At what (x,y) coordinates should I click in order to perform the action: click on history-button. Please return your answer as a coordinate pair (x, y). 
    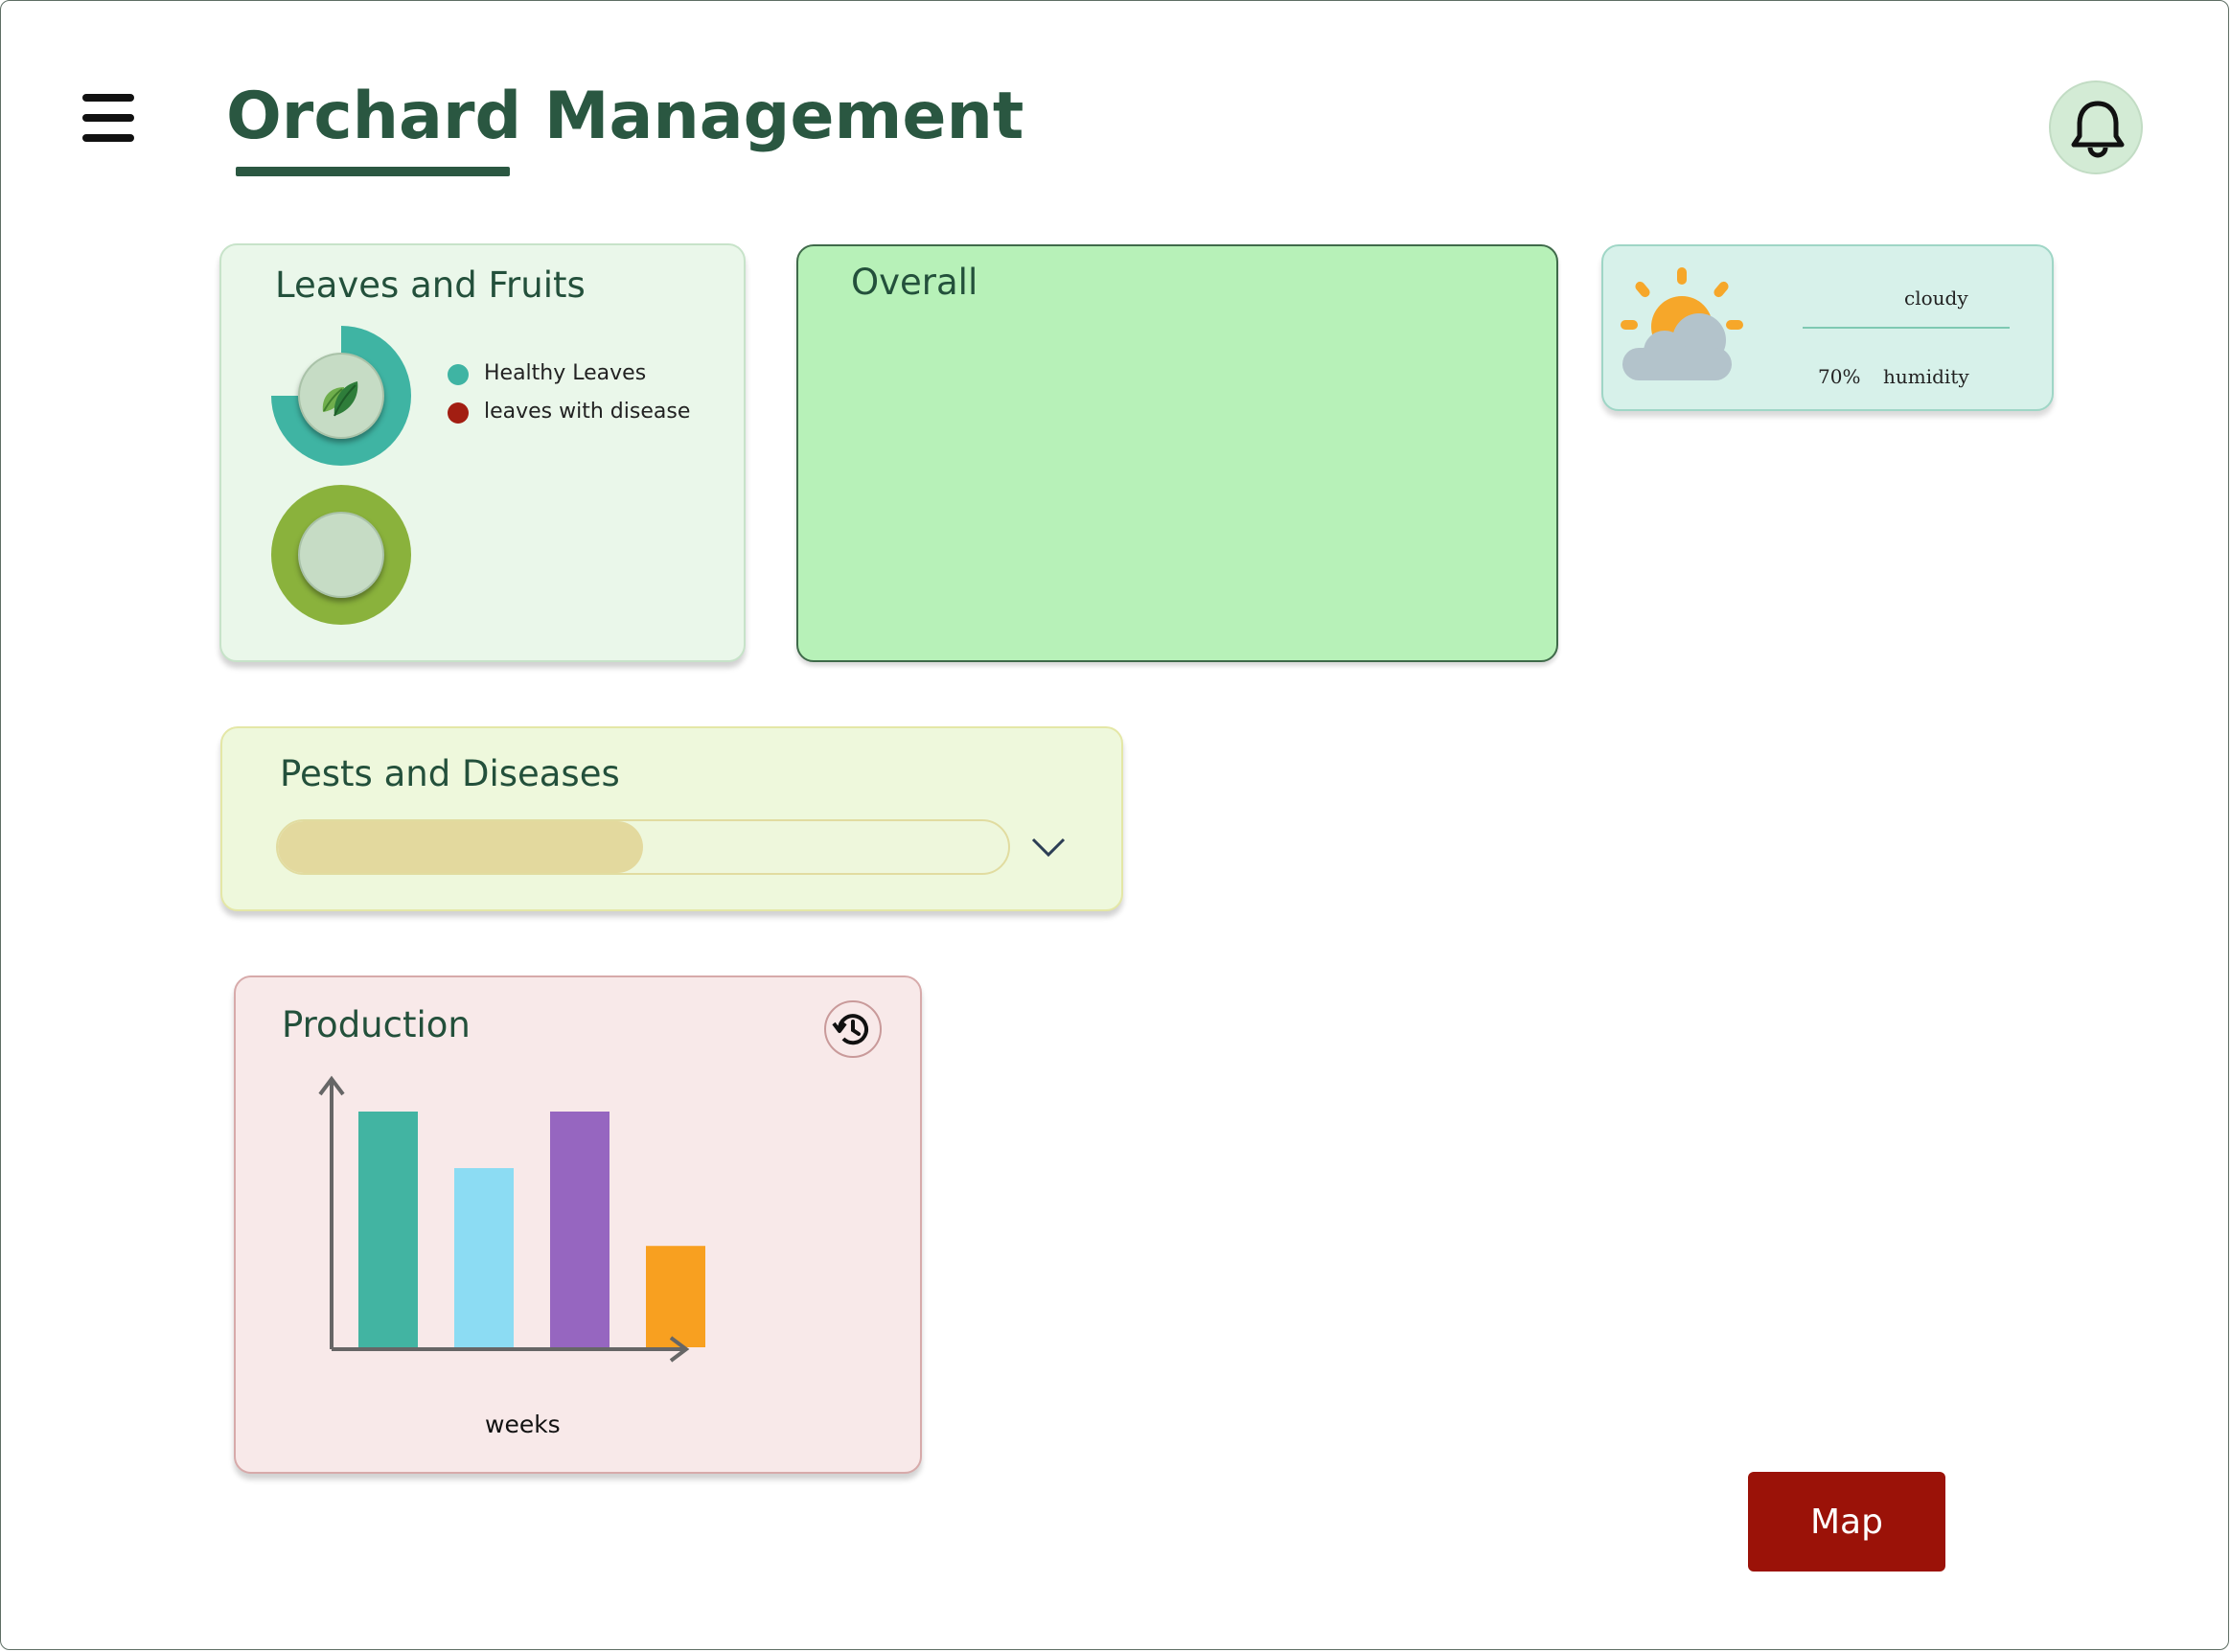
    Looking at the image, I should click on (853, 1029).